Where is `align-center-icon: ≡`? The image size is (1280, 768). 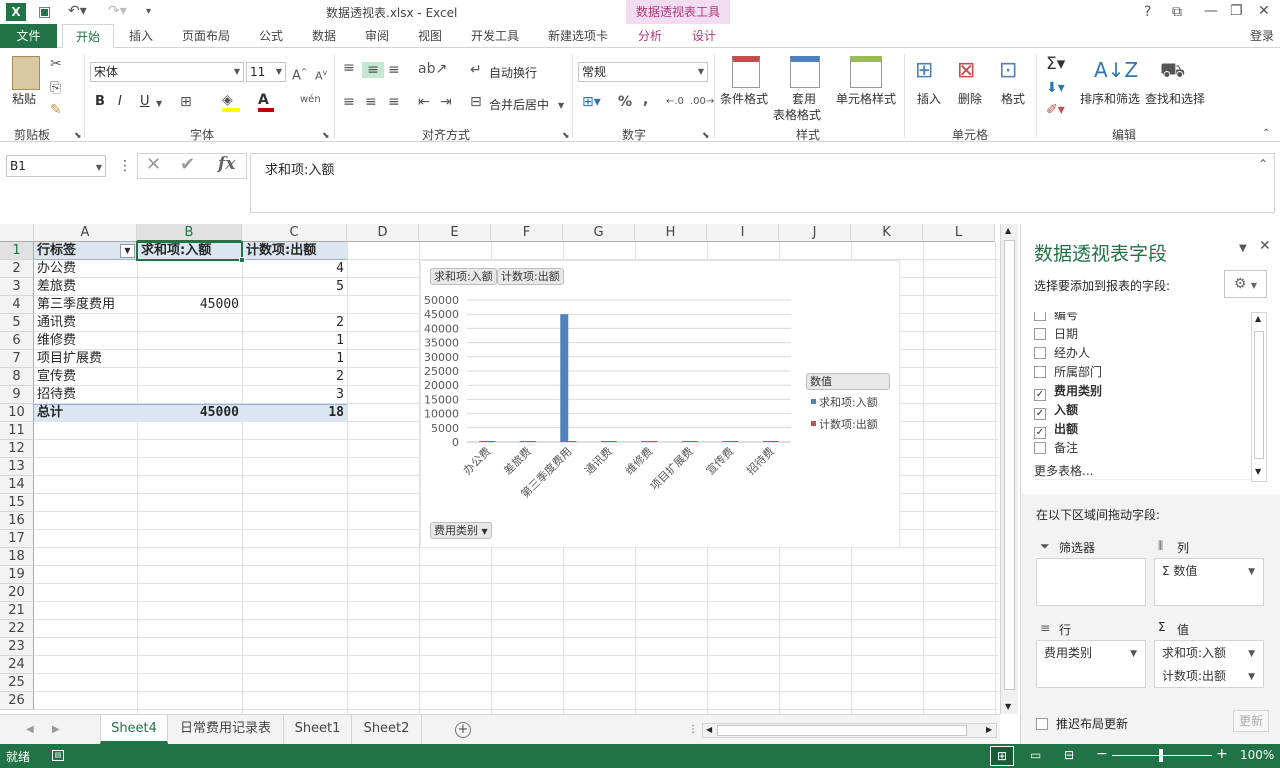 align-center-icon: ≡ is located at coordinates (371, 102).